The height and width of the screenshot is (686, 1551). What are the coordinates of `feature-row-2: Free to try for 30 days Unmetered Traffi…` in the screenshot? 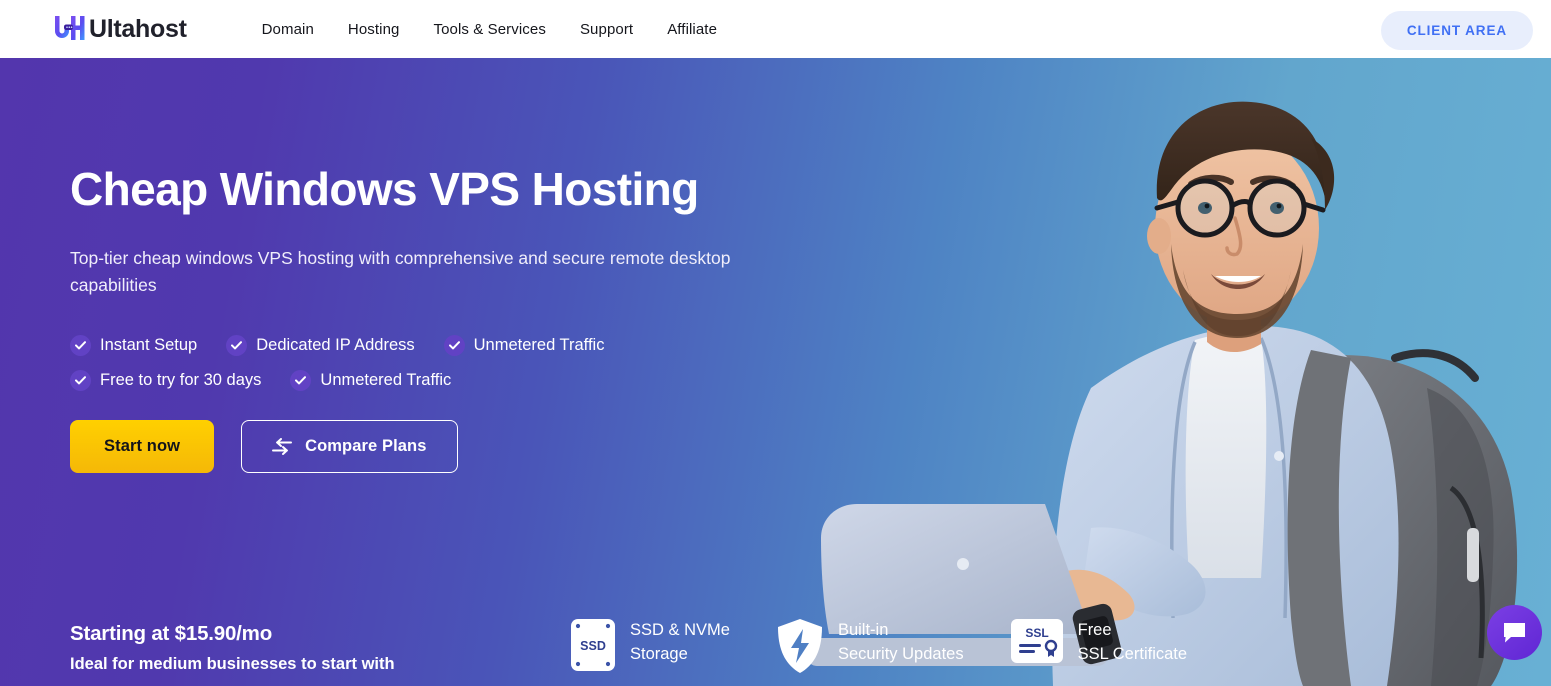 It's located at (470, 380).